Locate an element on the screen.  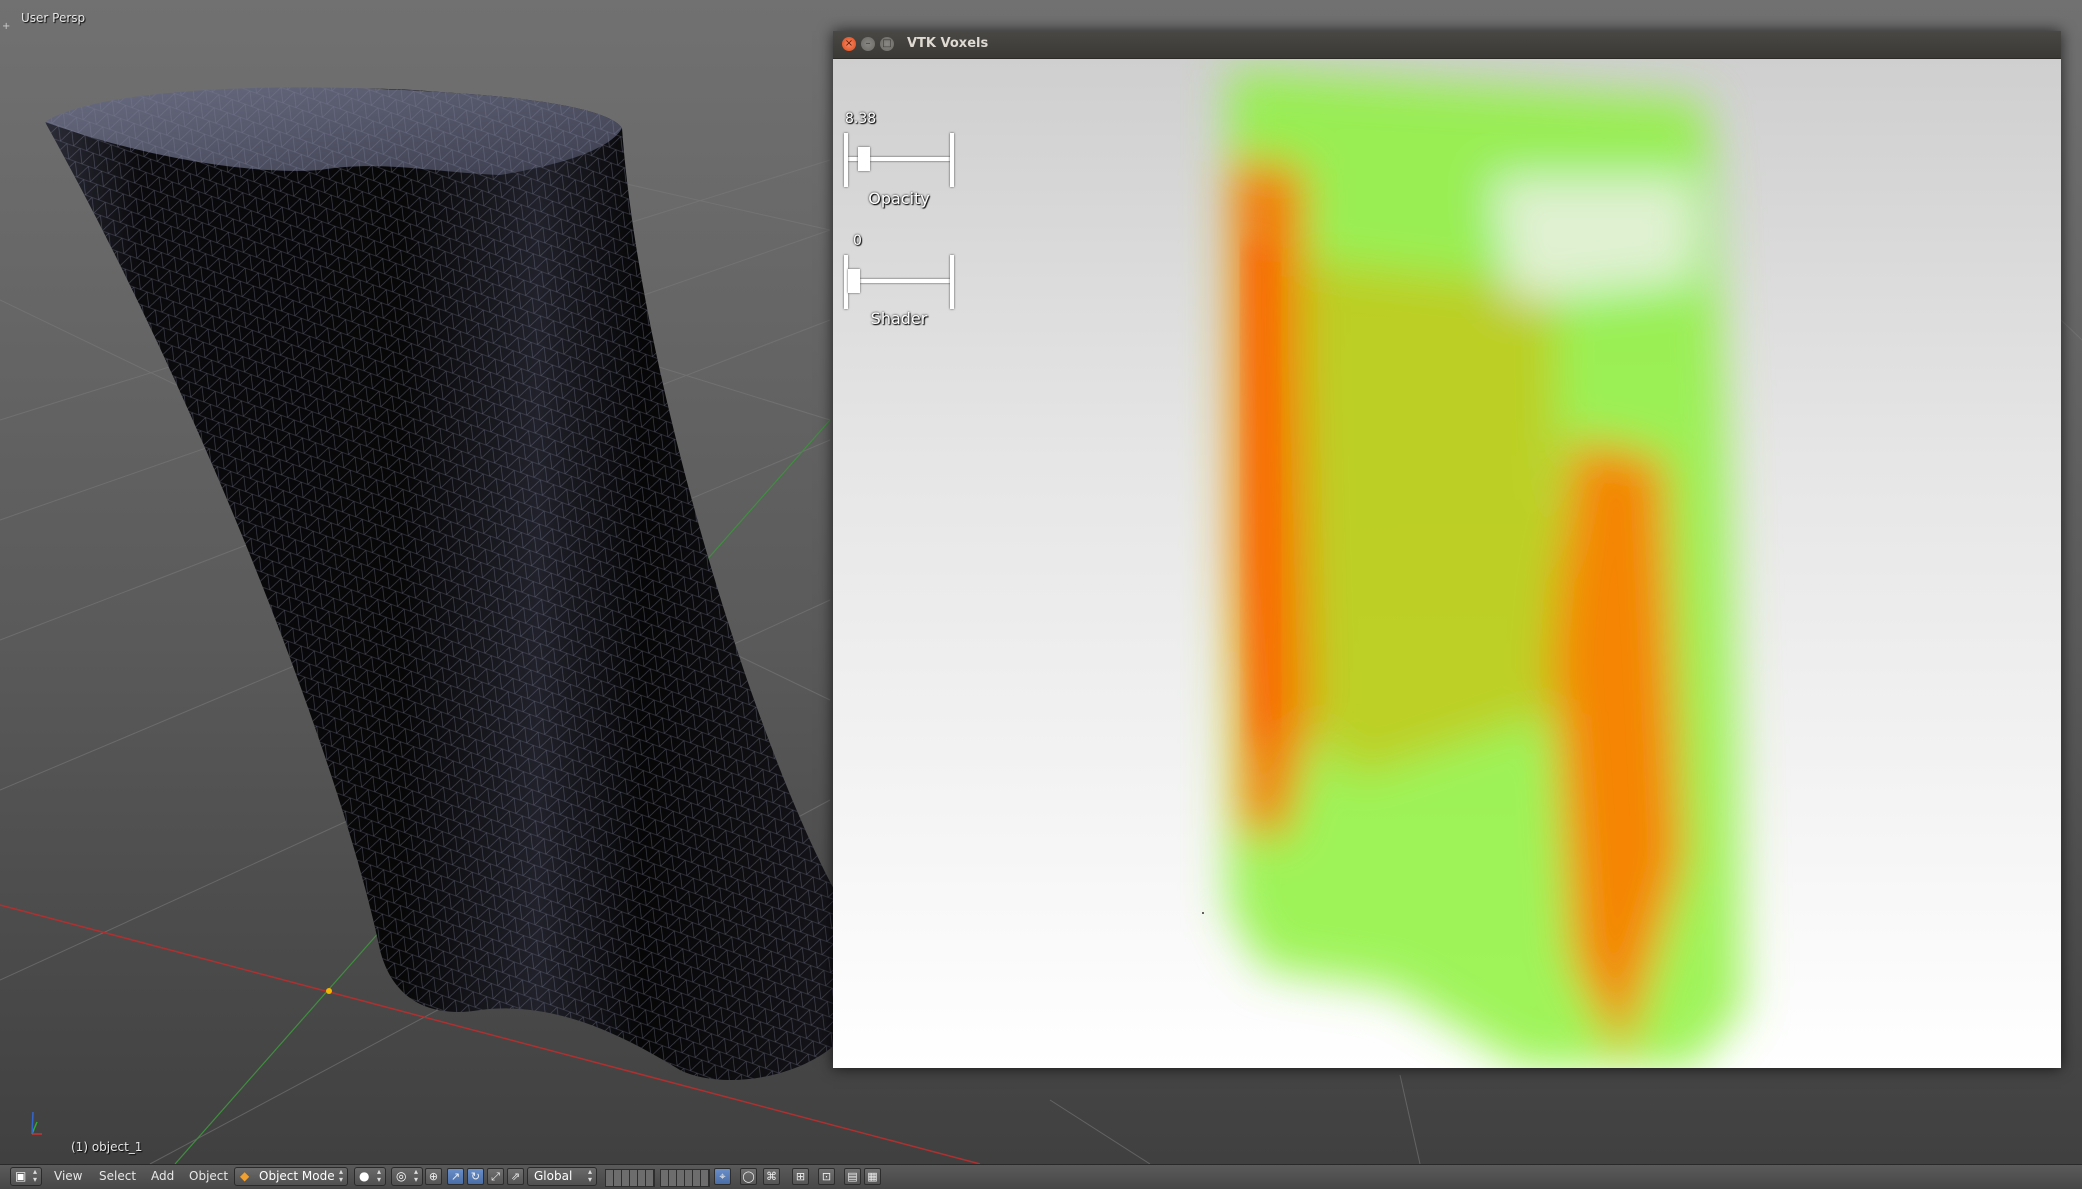
proportional-edit-icon: ◯ is located at coordinates (748, 1176).